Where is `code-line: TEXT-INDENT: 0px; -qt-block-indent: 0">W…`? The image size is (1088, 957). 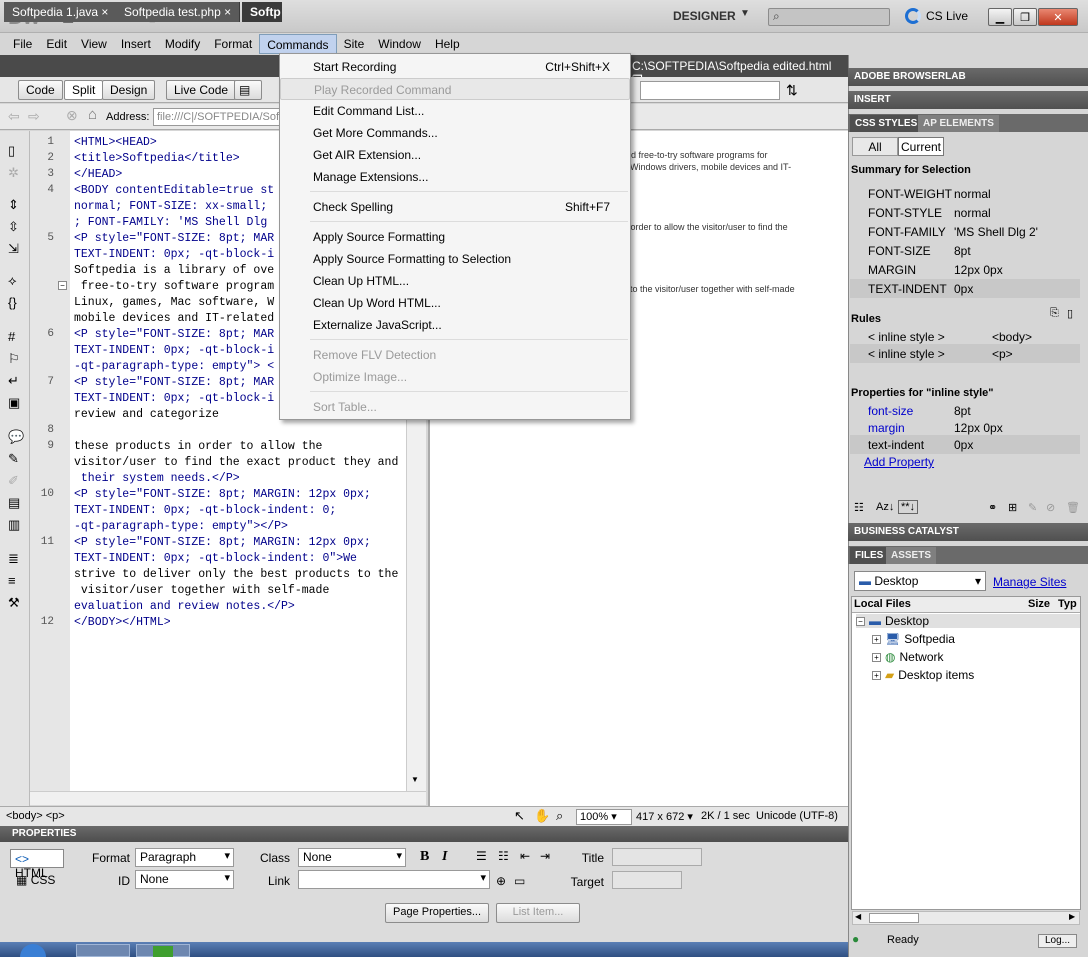 code-line: TEXT-INDENT: 0px; -qt-block-indent: 0">W… is located at coordinates (215, 559).